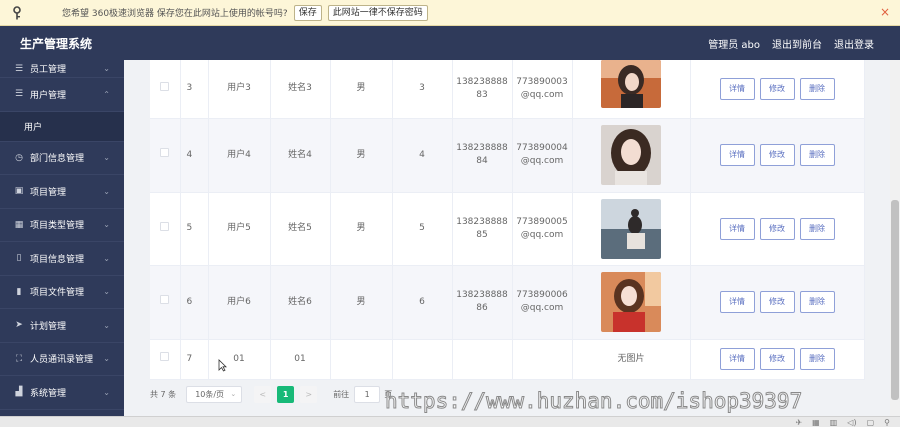 The width and height of the screenshot is (900, 427). What do you see at coordinates (854, 43) in the screenshot?
I see `logout-link: 退出登录` at bounding box center [854, 43].